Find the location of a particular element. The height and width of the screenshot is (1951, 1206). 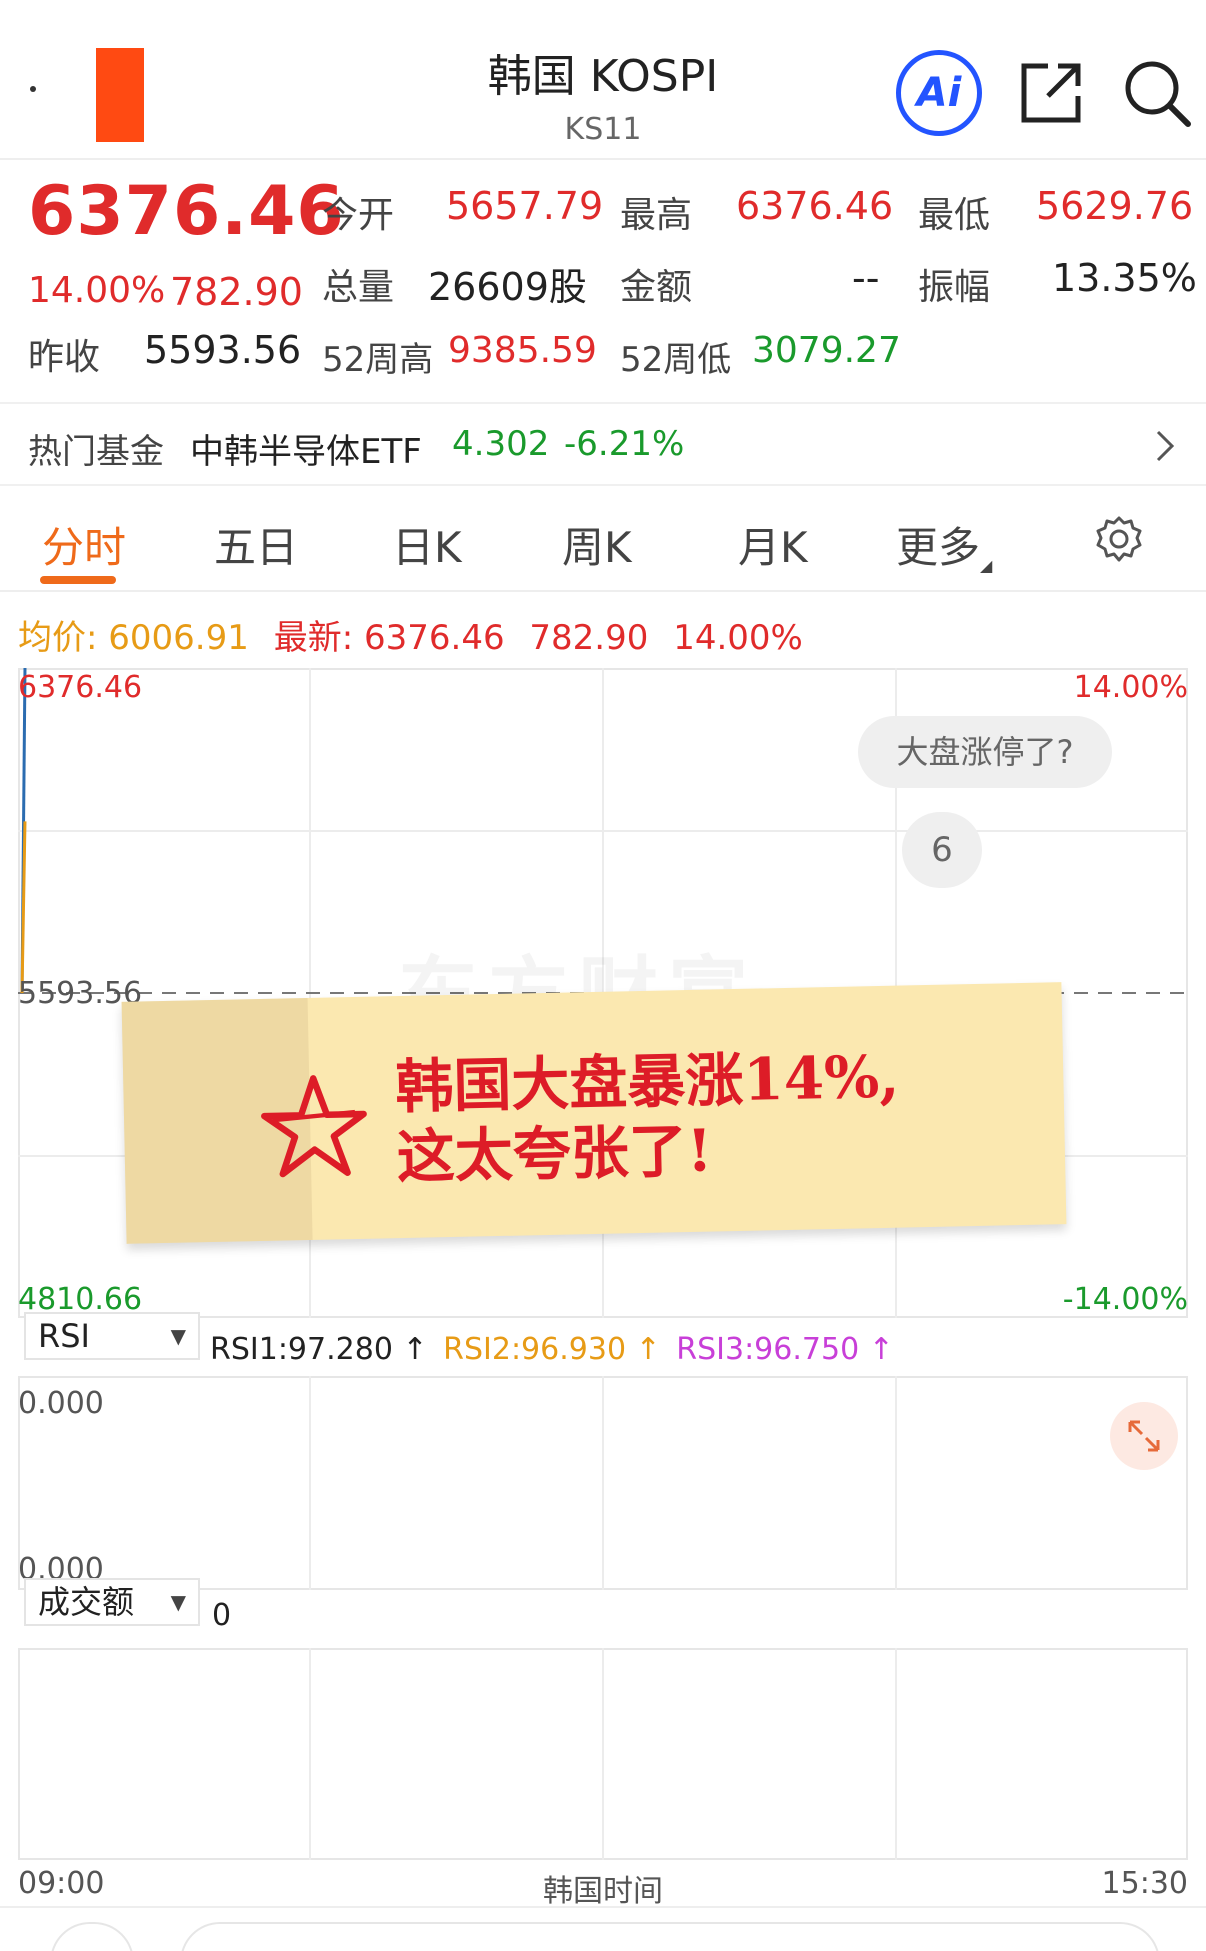

rsi2-value: RSI2:96.930 ↑ is located at coordinates (552, 1349).